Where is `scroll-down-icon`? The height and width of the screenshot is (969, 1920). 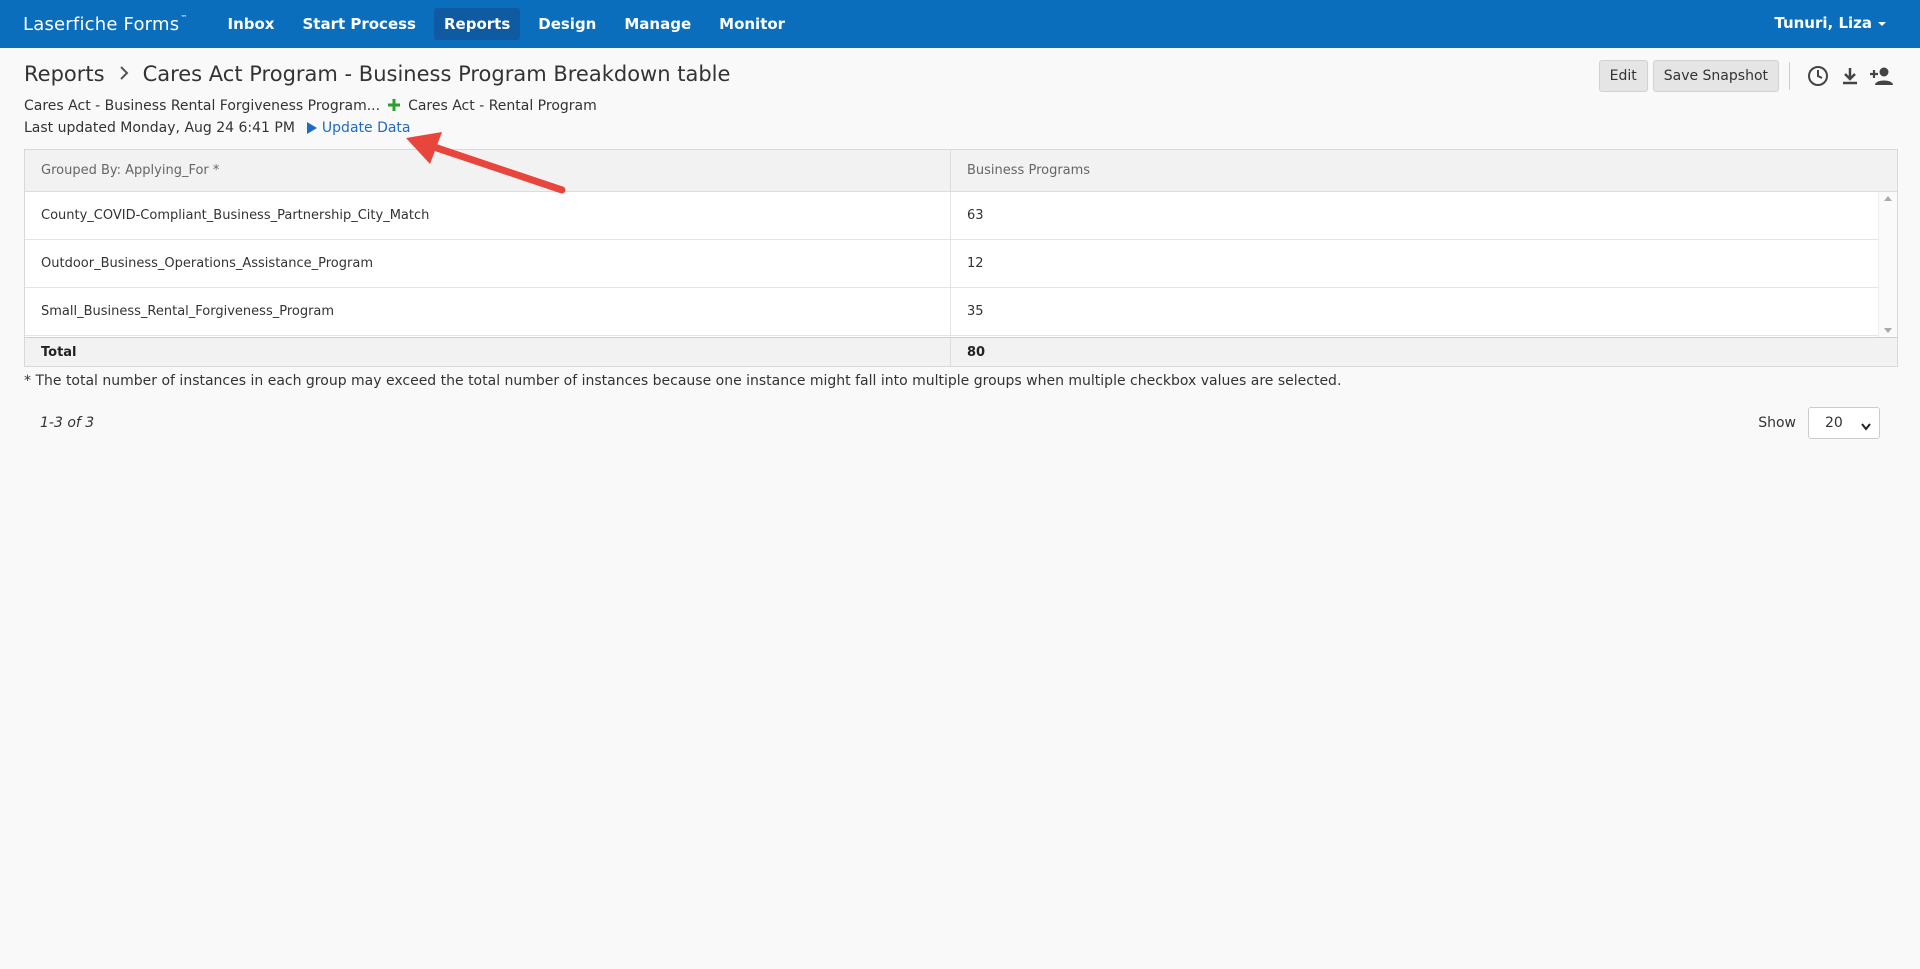
scroll-down-icon is located at coordinates (1888, 330).